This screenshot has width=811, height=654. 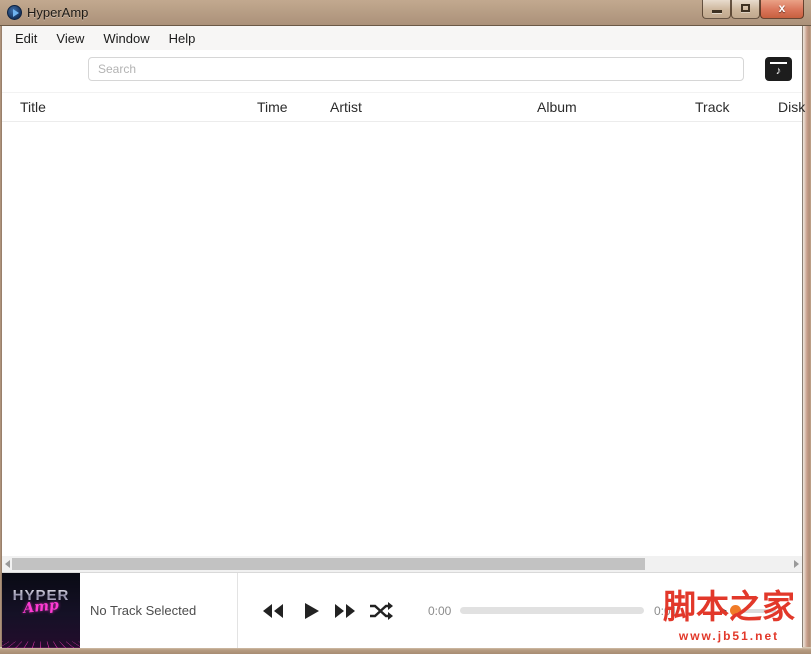 What do you see at coordinates (712, 108) in the screenshot?
I see `column-header-track: Track` at bounding box center [712, 108].